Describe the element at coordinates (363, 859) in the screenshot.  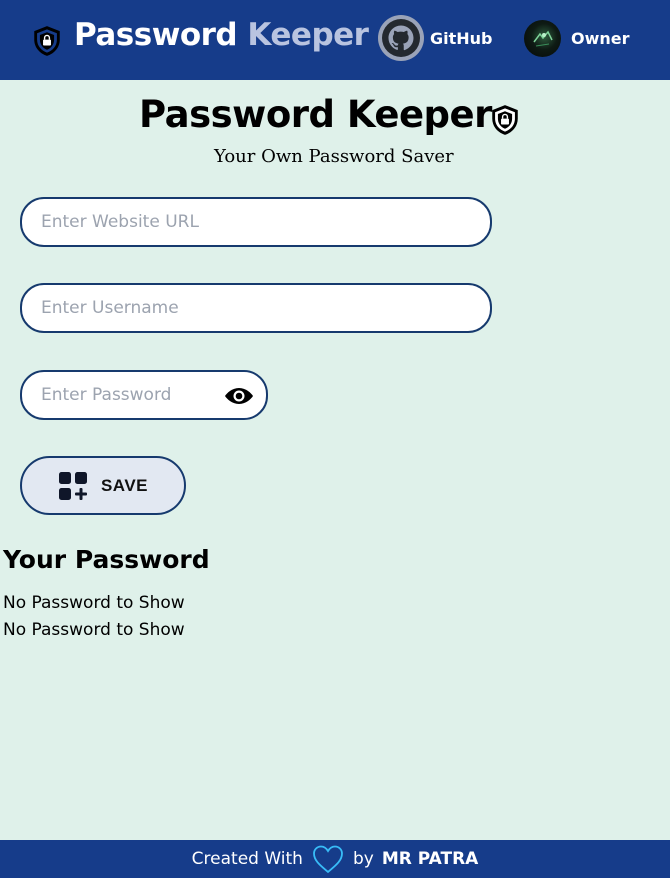
I see `footer-by: by` at that location.